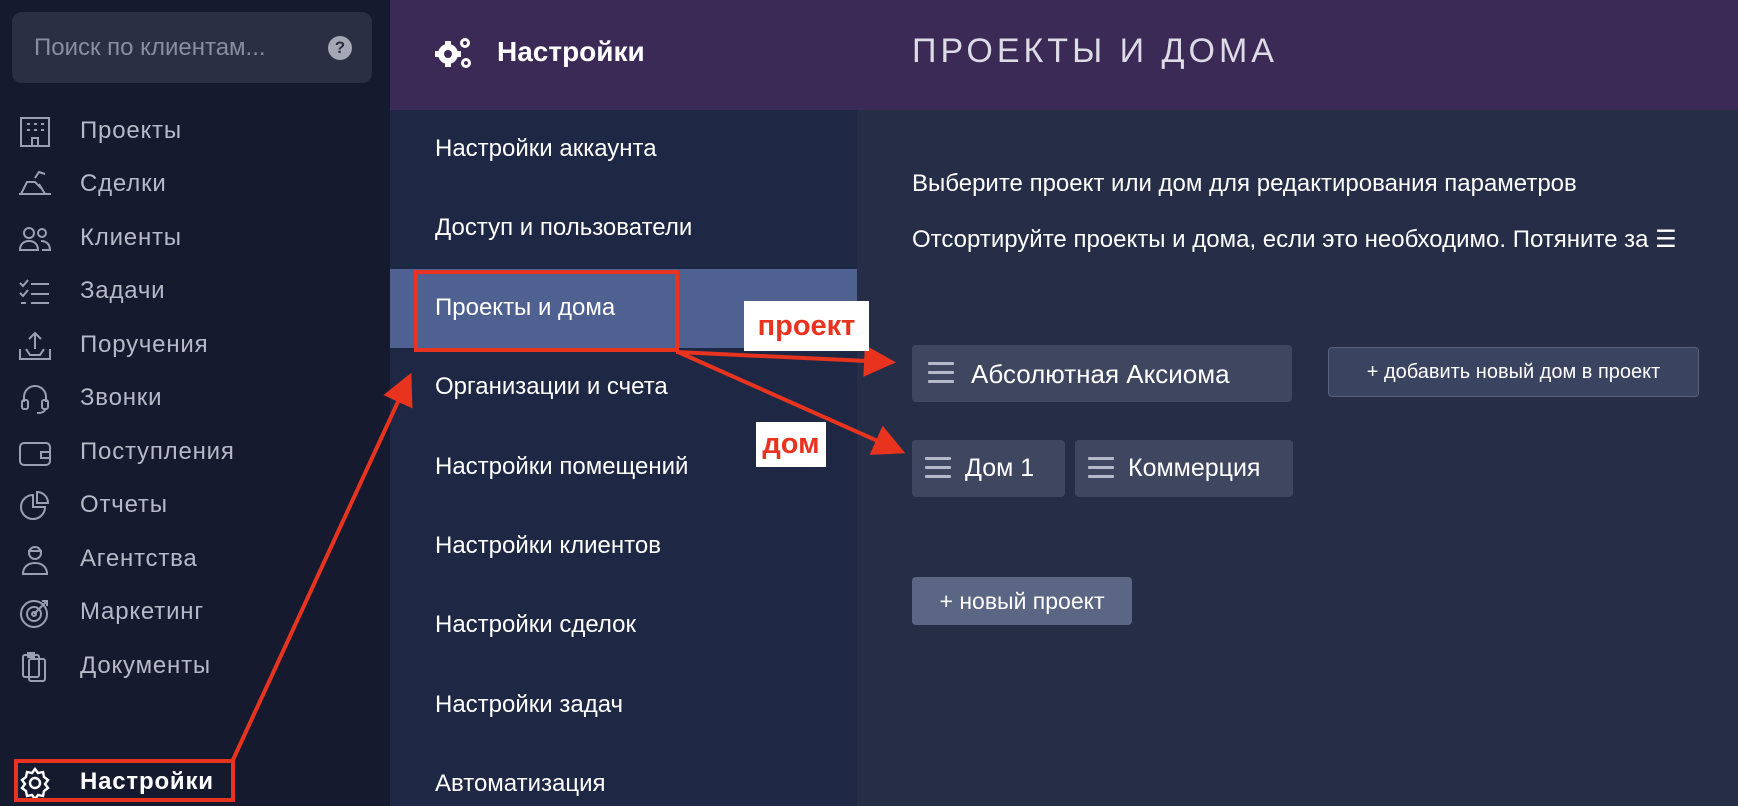  I want to click on settings-menu-item-tasks: Настройки задач, so click(623, 705).